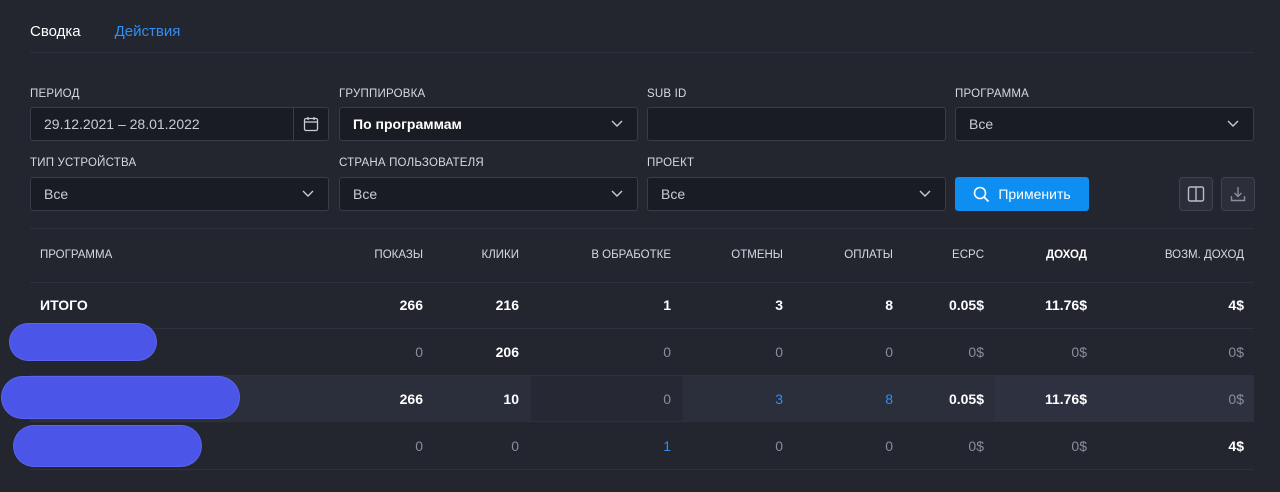  Describe the element at coordinates (1079, 446) in the screenshot. I see `row3-income: 0$` at that location.